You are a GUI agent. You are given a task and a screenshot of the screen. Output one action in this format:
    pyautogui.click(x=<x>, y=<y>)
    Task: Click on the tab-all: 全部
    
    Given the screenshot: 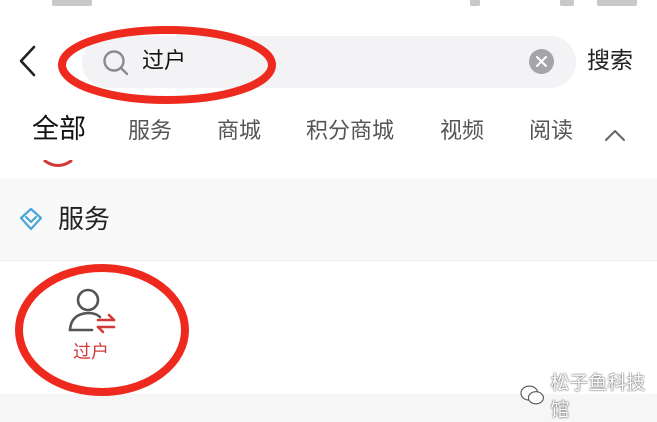 What is the action you would take?
    pyautogui.click(x=59, y=130)
    